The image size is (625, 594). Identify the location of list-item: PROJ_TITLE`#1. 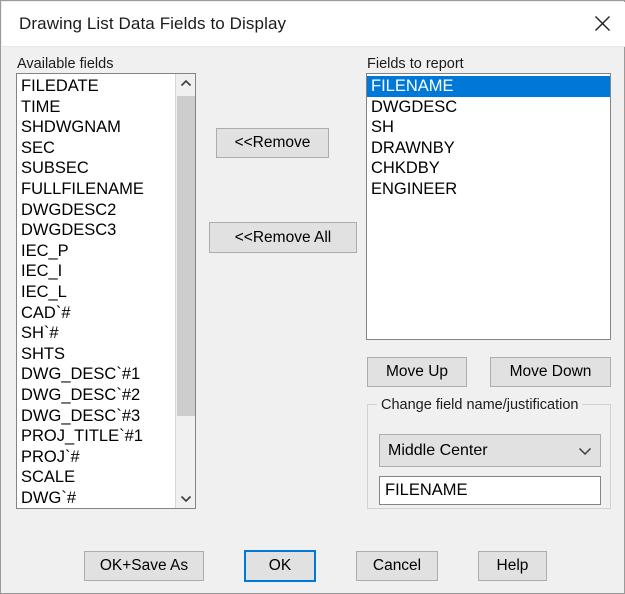
(106, 436).